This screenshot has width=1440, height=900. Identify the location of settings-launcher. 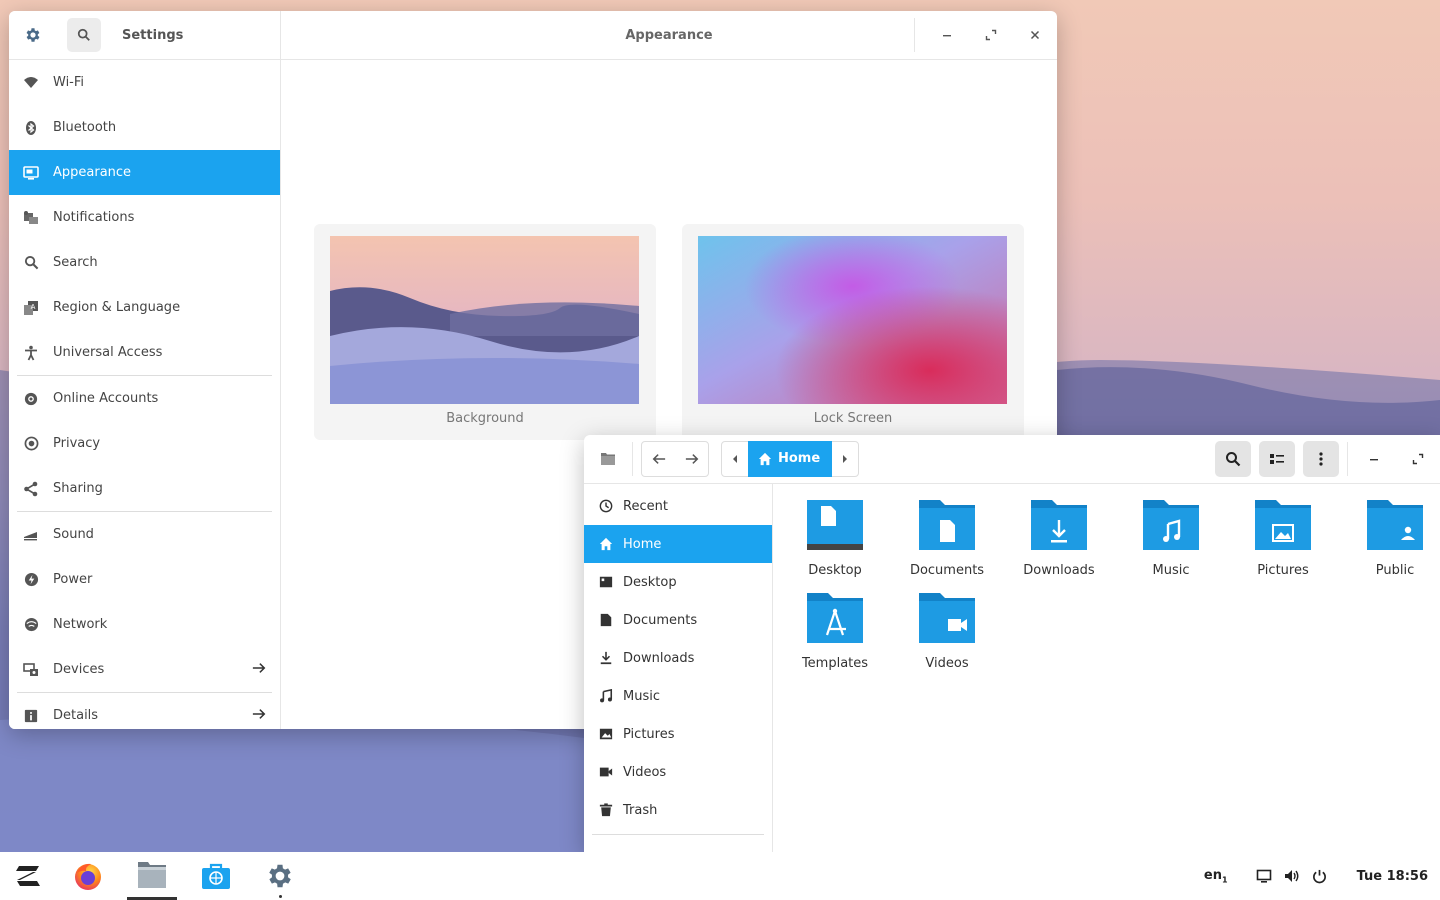
(280, 876).